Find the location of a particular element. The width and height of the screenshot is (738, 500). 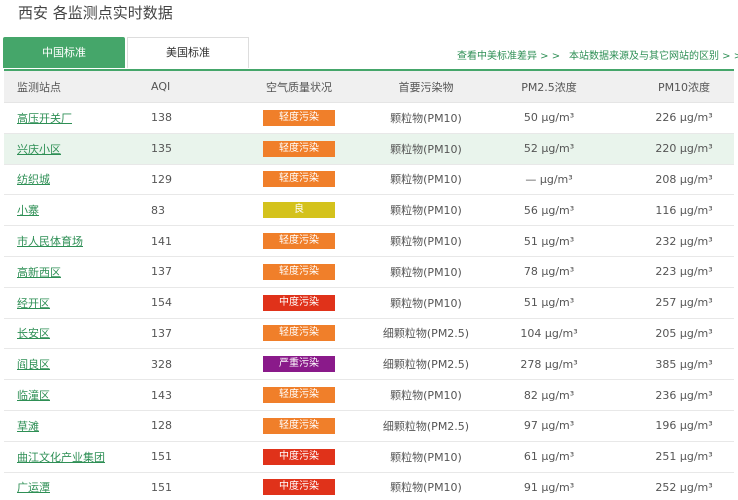

aqi-value: 151 is located at coordinates (161, 457).